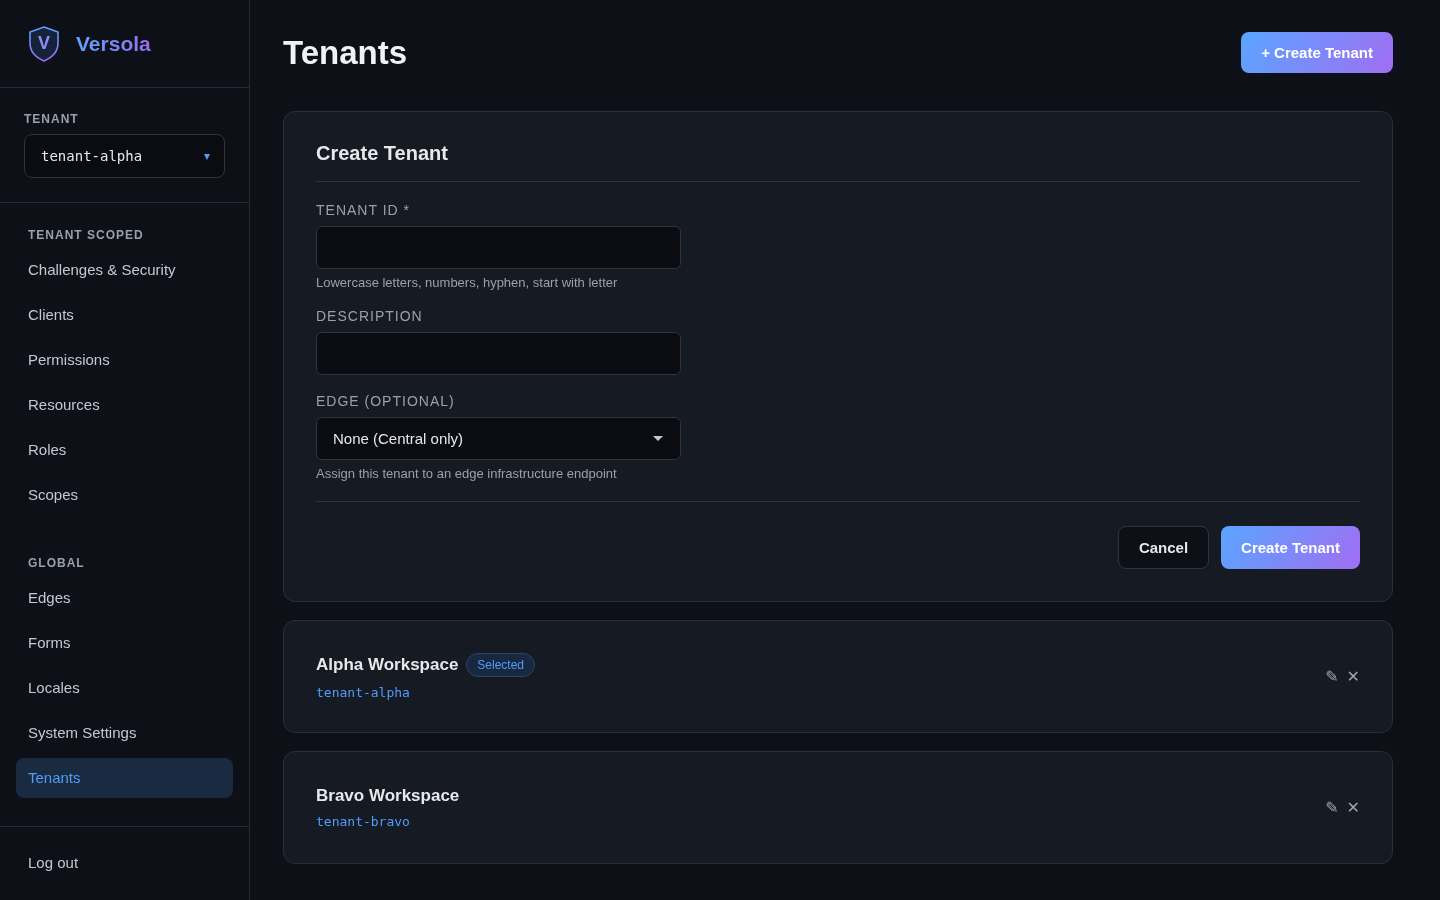 Image resolution: width=1440 pixels, height=900 pixels. Describe the element at coordinates (501, 665) in the screenshot. I see `selected-badge: Selected` at that location.